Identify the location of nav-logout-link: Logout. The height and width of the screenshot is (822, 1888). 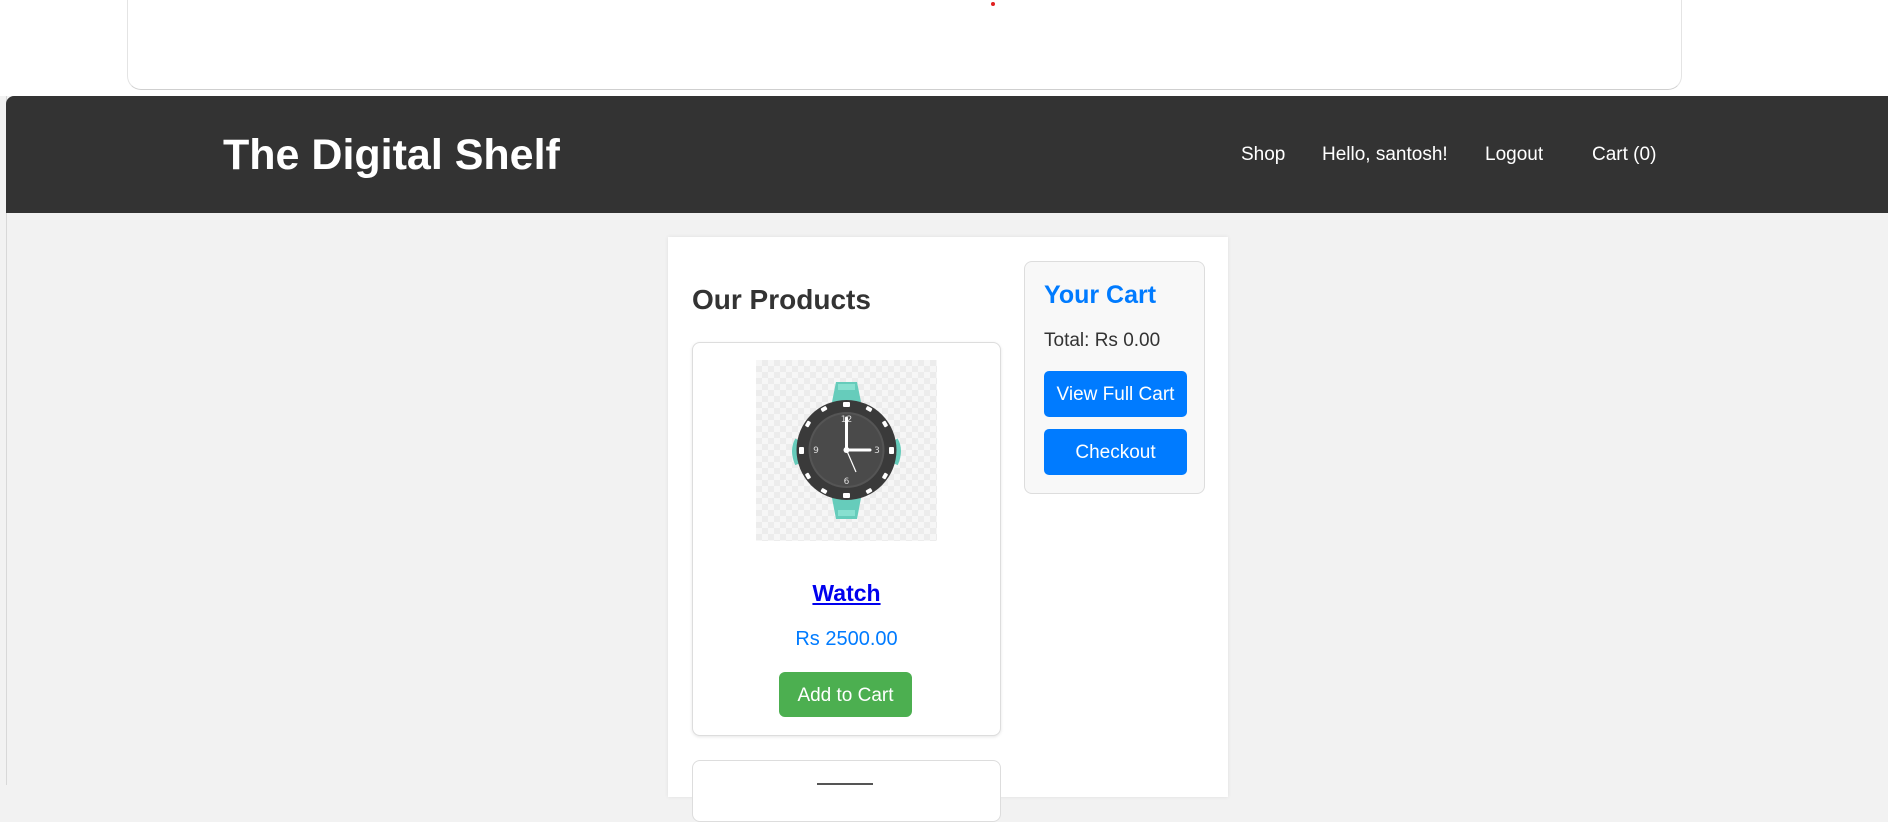
(1514, 155).